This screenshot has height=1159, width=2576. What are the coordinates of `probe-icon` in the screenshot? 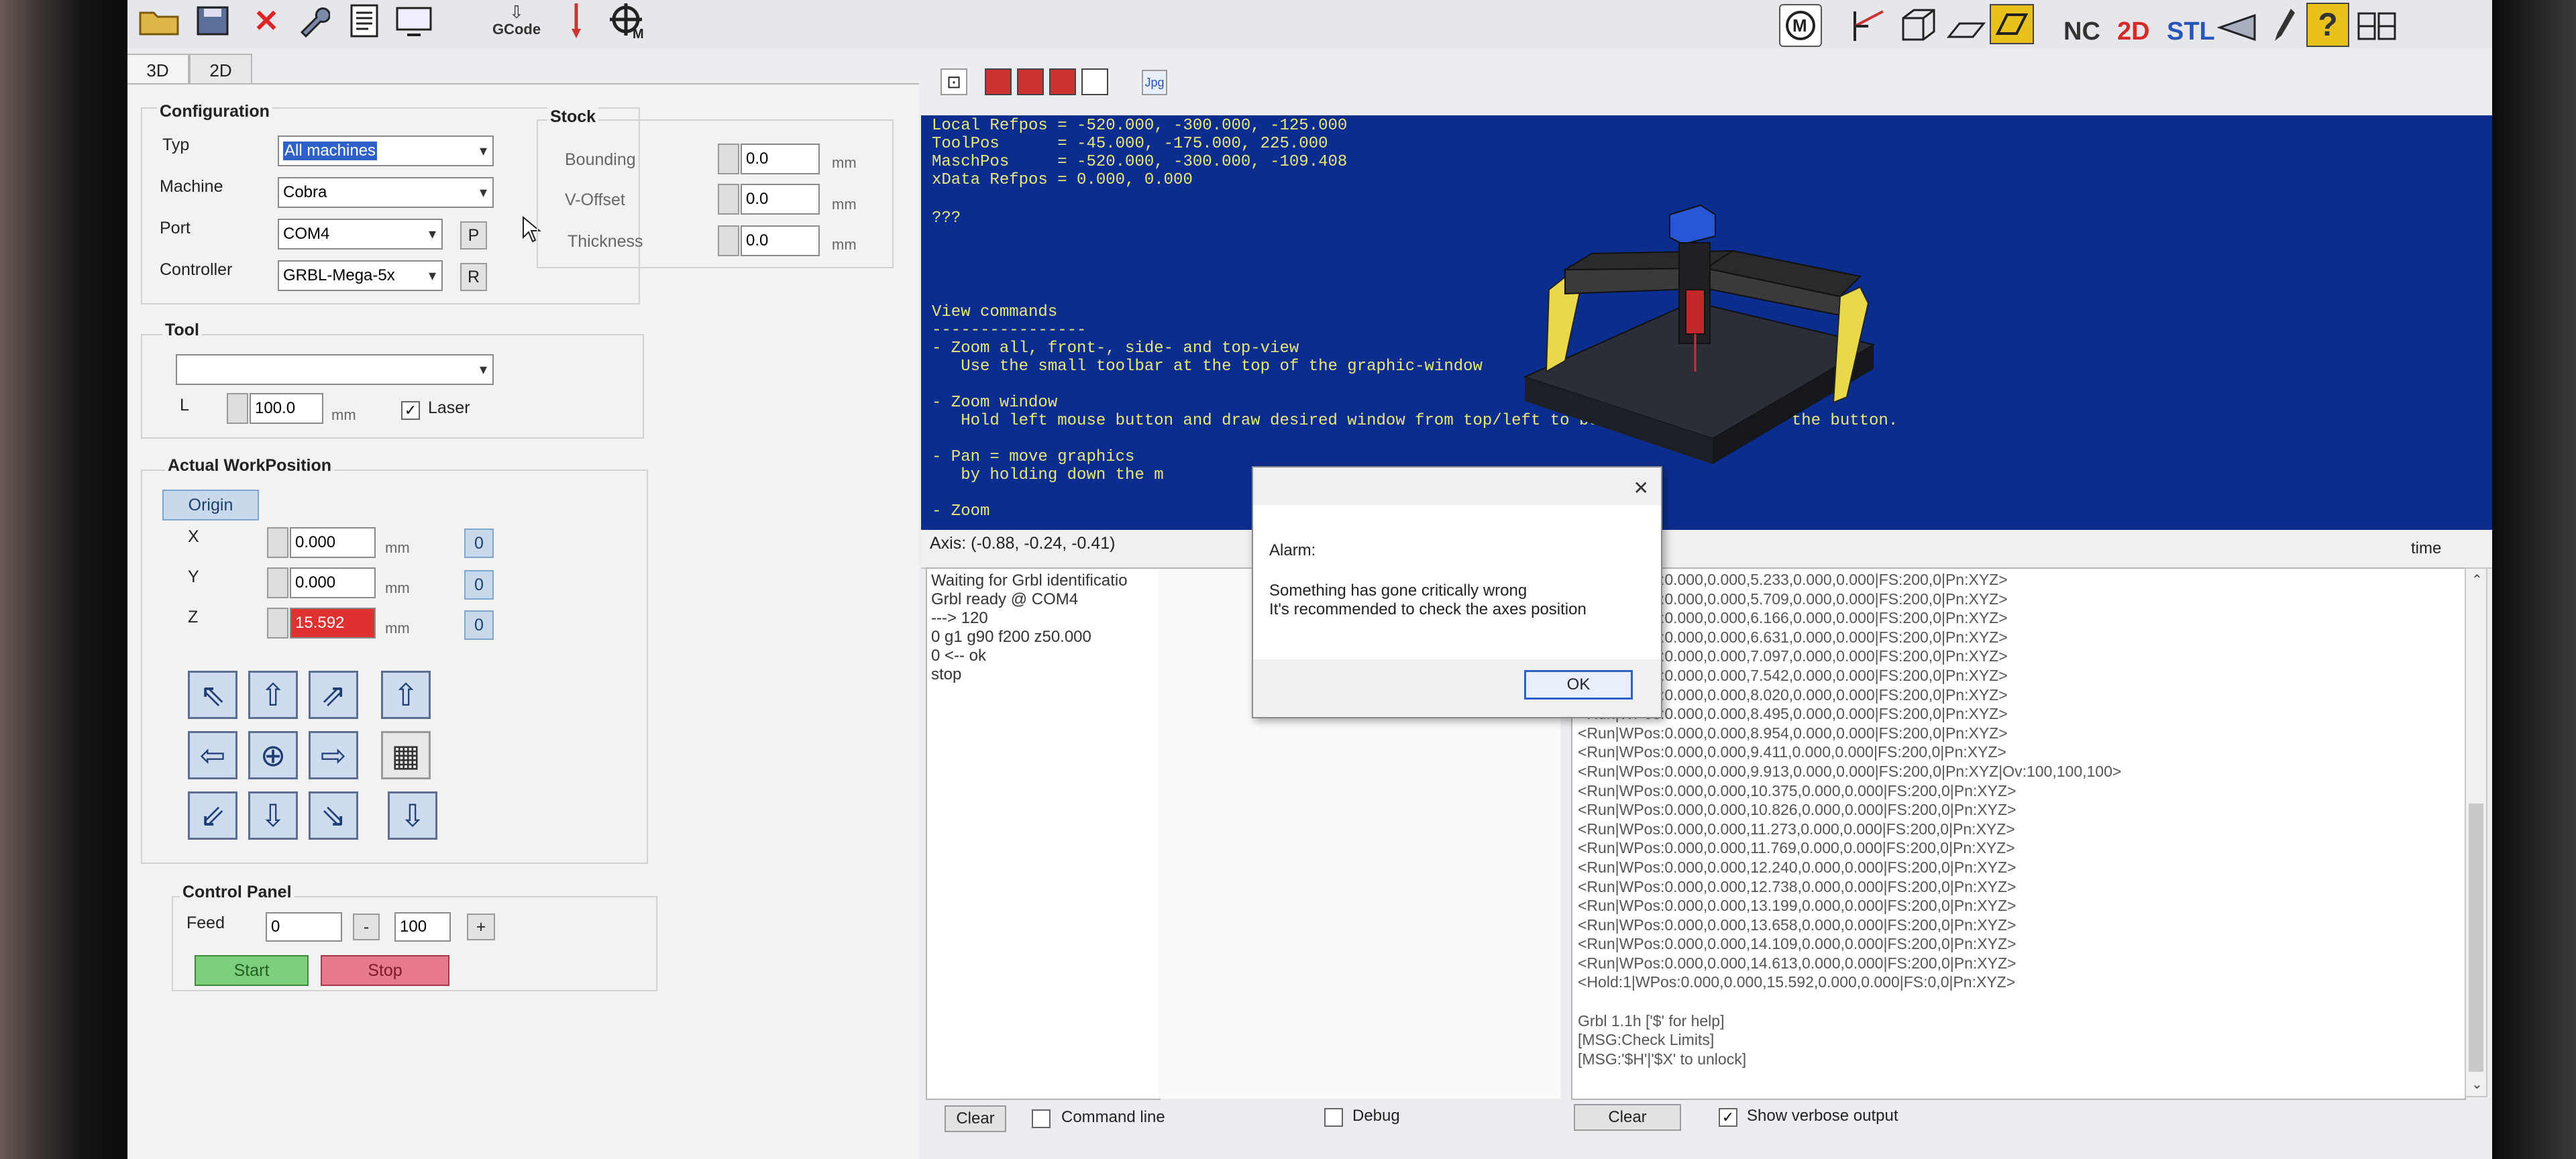 It's located at (576, 21).